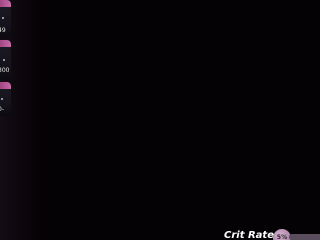  What do you see at coordinates (304, 237) in the screenshot?
I see `stat-bar` at bounding box center [304, 237].